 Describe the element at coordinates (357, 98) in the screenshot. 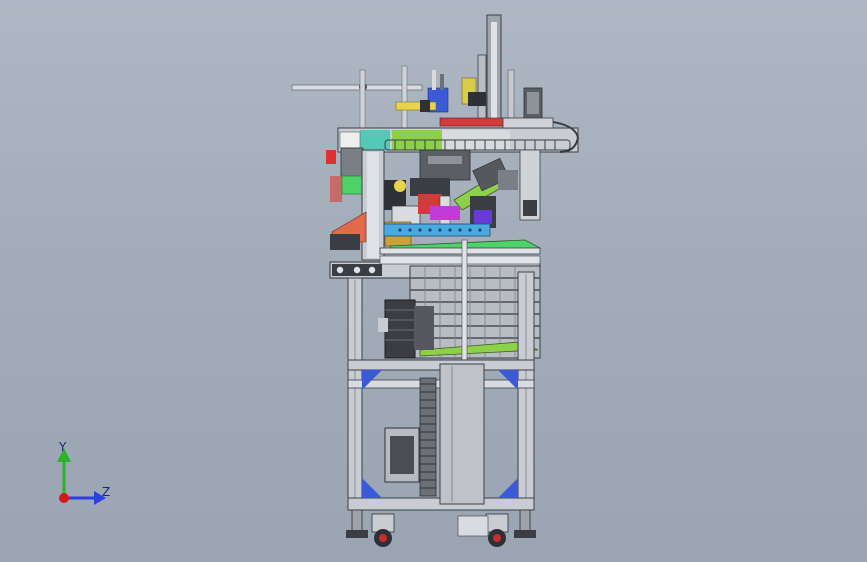

I see `top-rod` at that location.